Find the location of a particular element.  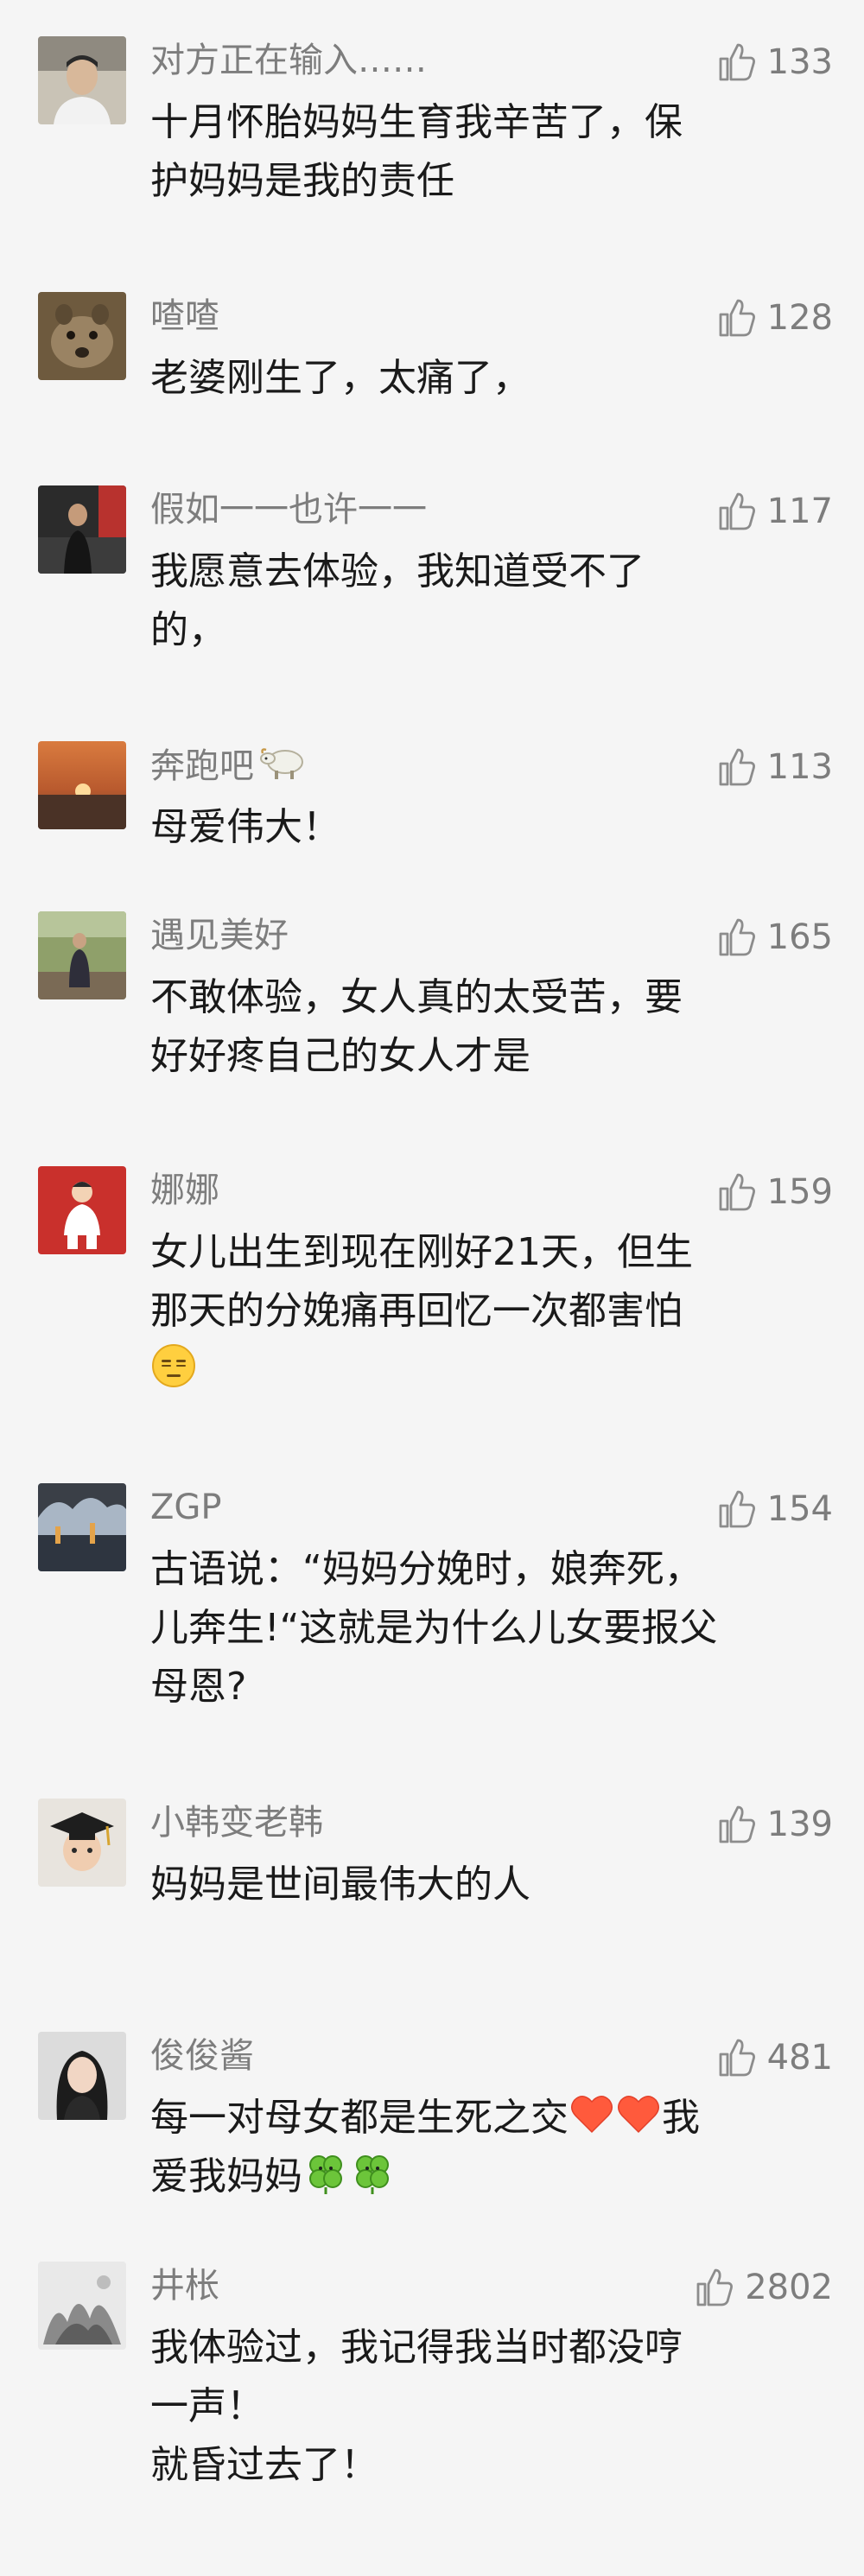

comment-line: 一声！ is located at coordinates (207, 2406).